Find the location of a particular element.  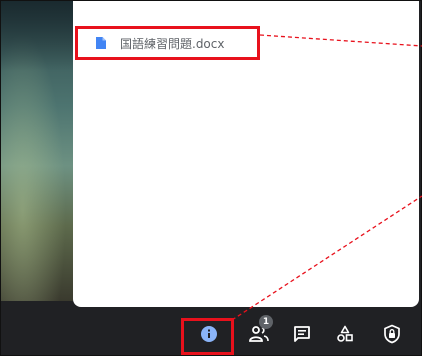

host-controls-button is located at coordinates (392, 334).